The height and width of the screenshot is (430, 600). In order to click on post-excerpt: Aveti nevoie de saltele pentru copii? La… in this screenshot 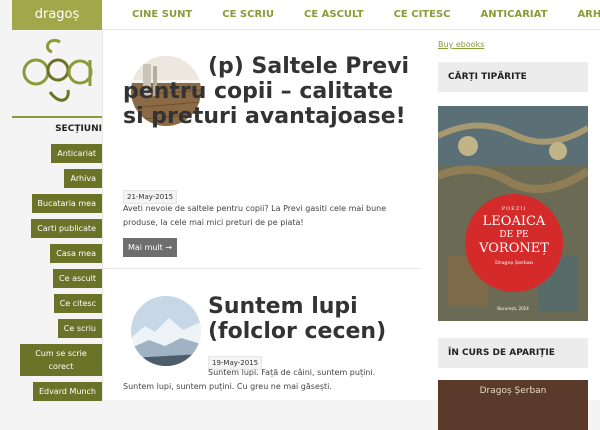, I will do `click(255, 215)`.